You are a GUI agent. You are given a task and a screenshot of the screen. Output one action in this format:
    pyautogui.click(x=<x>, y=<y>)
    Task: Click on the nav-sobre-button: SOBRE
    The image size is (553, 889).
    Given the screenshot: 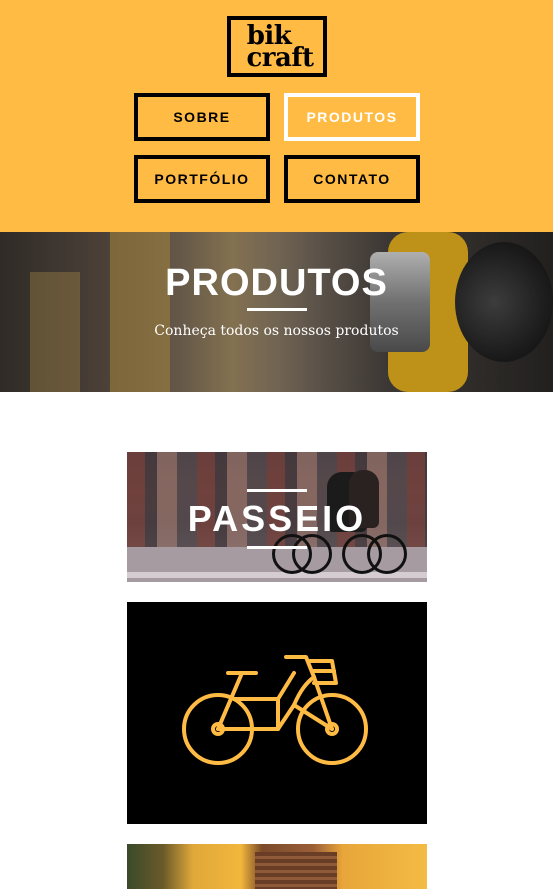 What is the action you would take?
    pyautogui.click(x=202, y=117)
    